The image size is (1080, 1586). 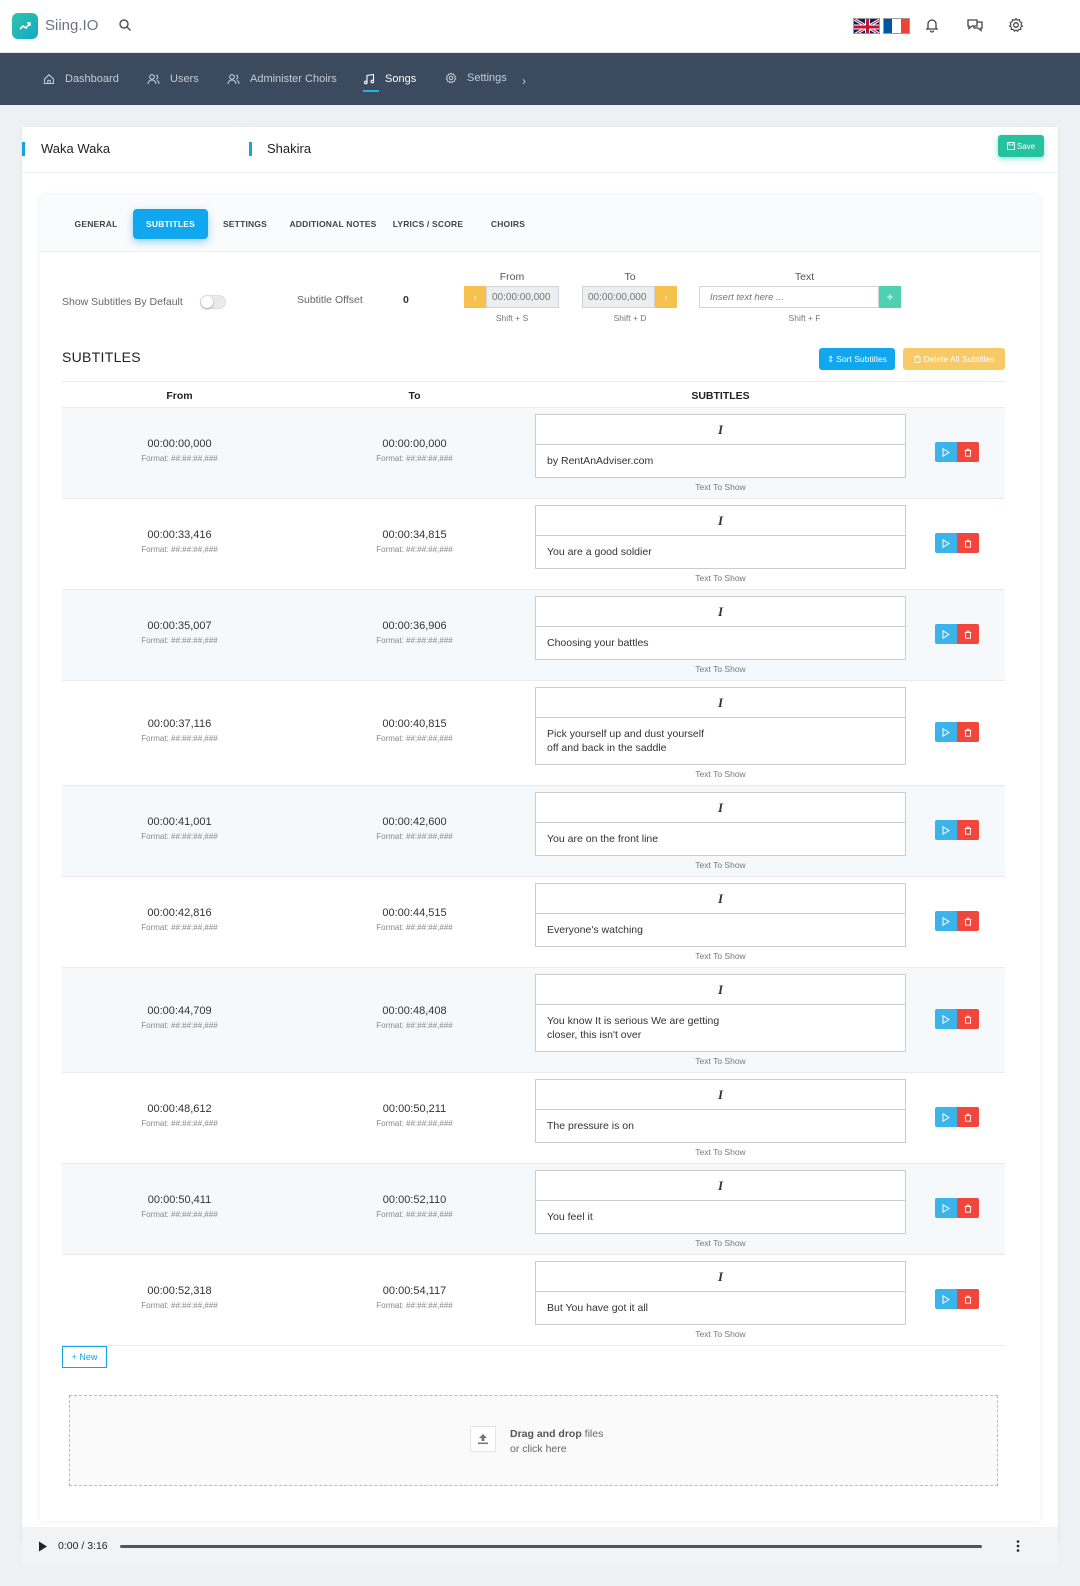 What do you see at coordinates (666, 297) in the screenshot?
I see `to-nudge-button: ‹` at bounding box center [666, 297].